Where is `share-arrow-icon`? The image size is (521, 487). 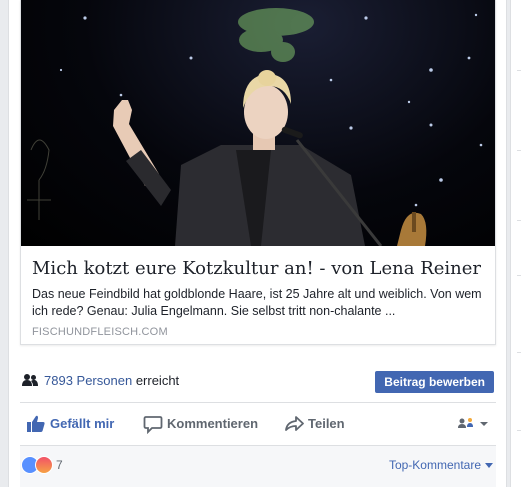 share-arrow-icon is located at coordinates (294, 423).